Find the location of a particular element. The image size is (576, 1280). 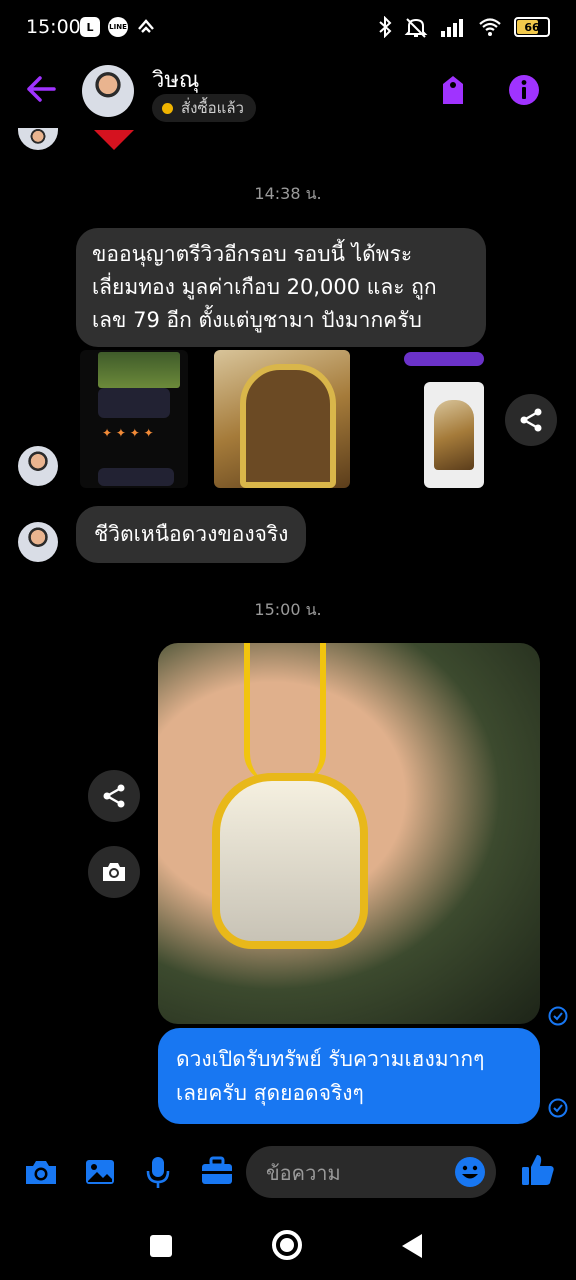

back-arrow-icon is located at coordinates (41, 89).